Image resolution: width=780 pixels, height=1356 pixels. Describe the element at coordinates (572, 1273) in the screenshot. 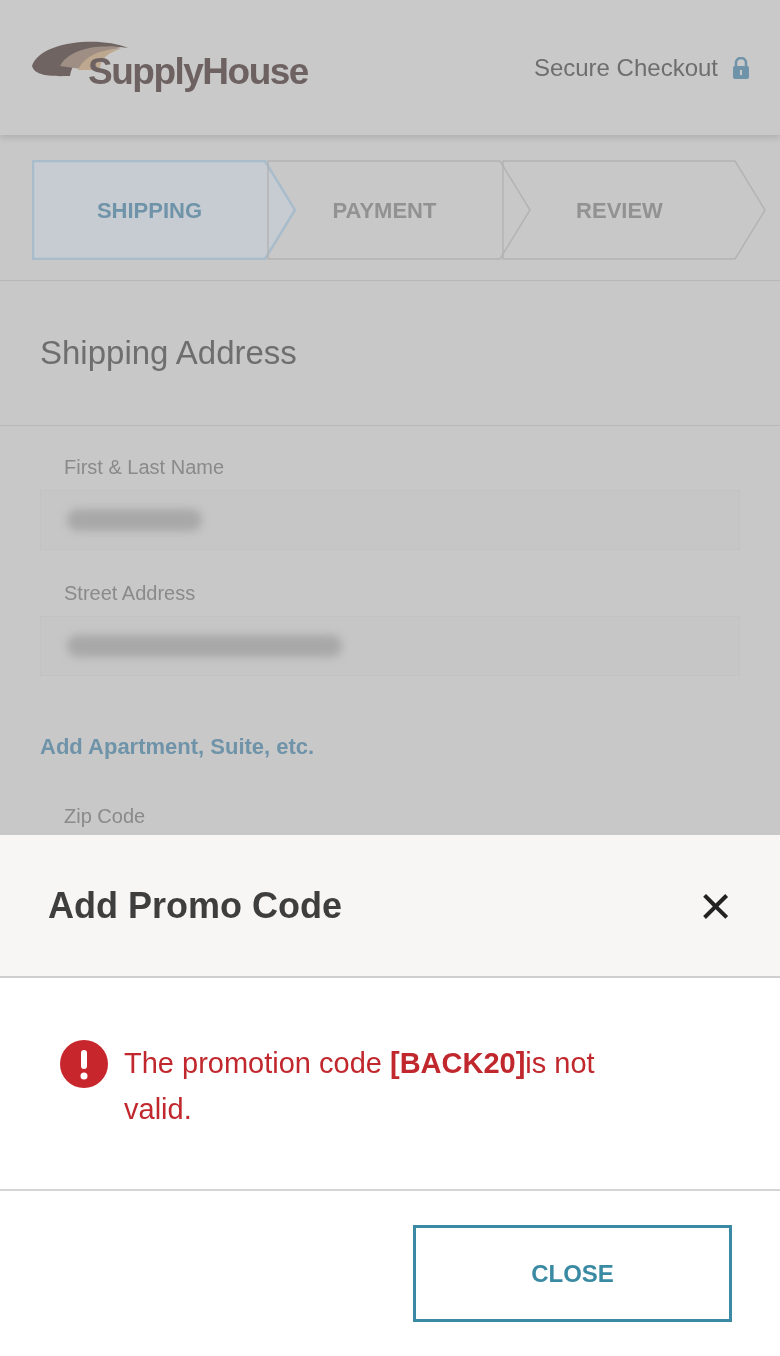

I see `close-button: CLOSE` at that location.